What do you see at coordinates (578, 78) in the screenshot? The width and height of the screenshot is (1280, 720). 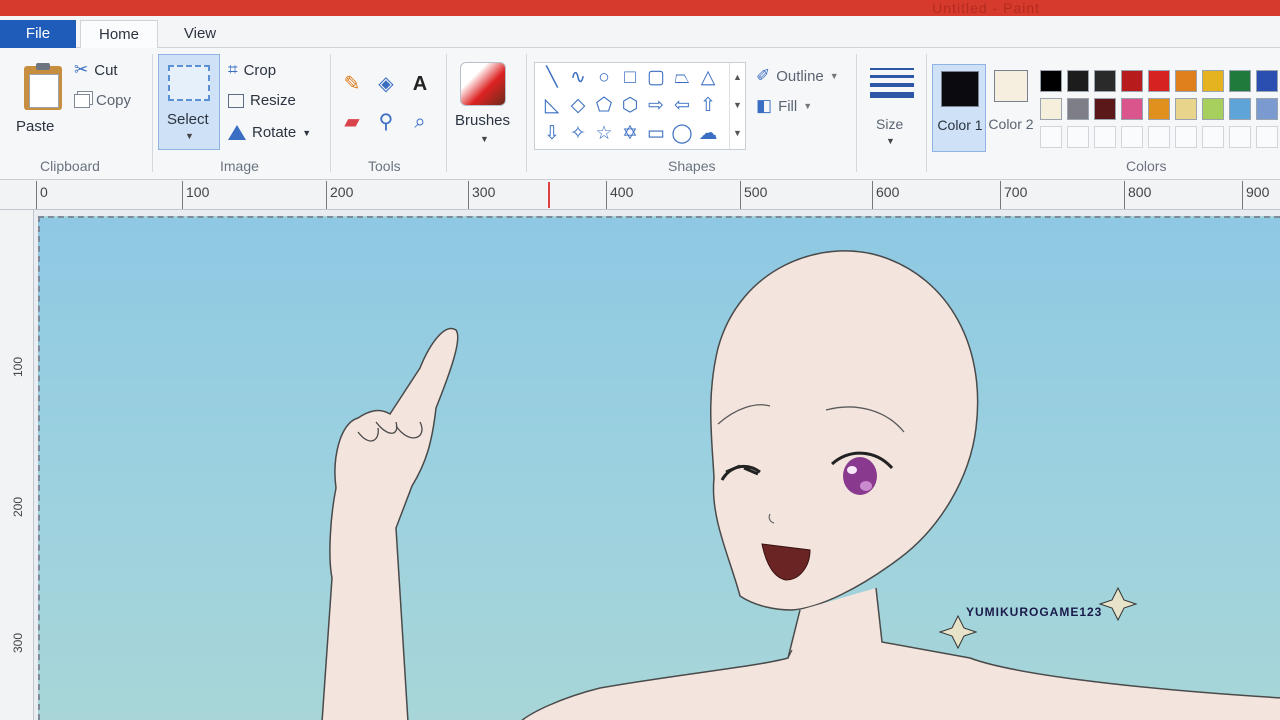 I see `curve-shape-icon: ∿` at bounding box center [578, 78].